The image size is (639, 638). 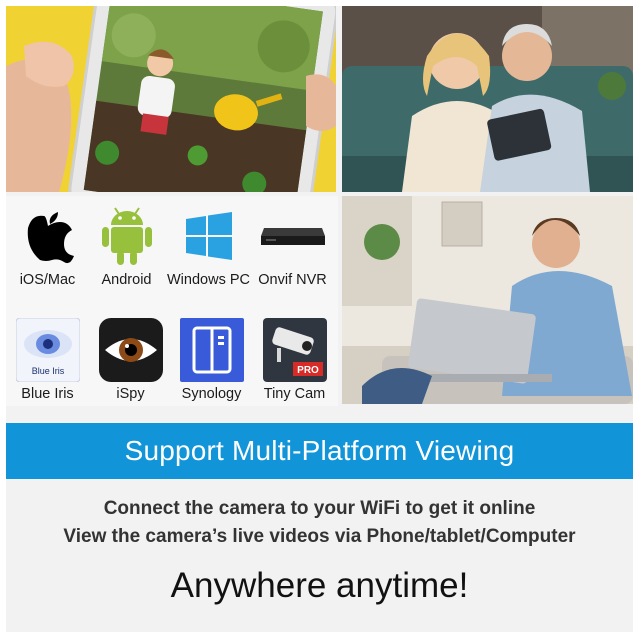 What do you see at coordinates (127, 236) in the screenshot?
I see `android-icon` at bounding box center [127, 236].